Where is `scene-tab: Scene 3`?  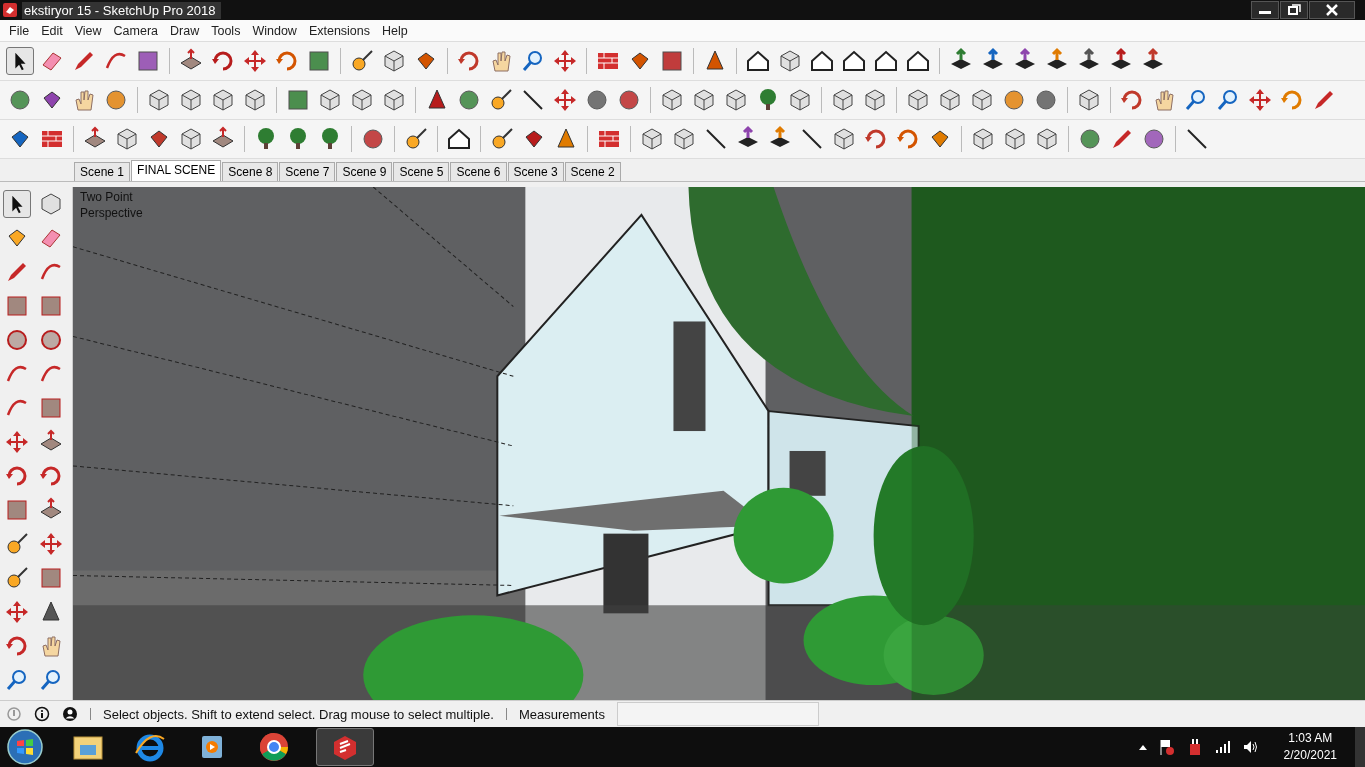
scene-tab: Scene 3 is located at coordinates (535, 171).